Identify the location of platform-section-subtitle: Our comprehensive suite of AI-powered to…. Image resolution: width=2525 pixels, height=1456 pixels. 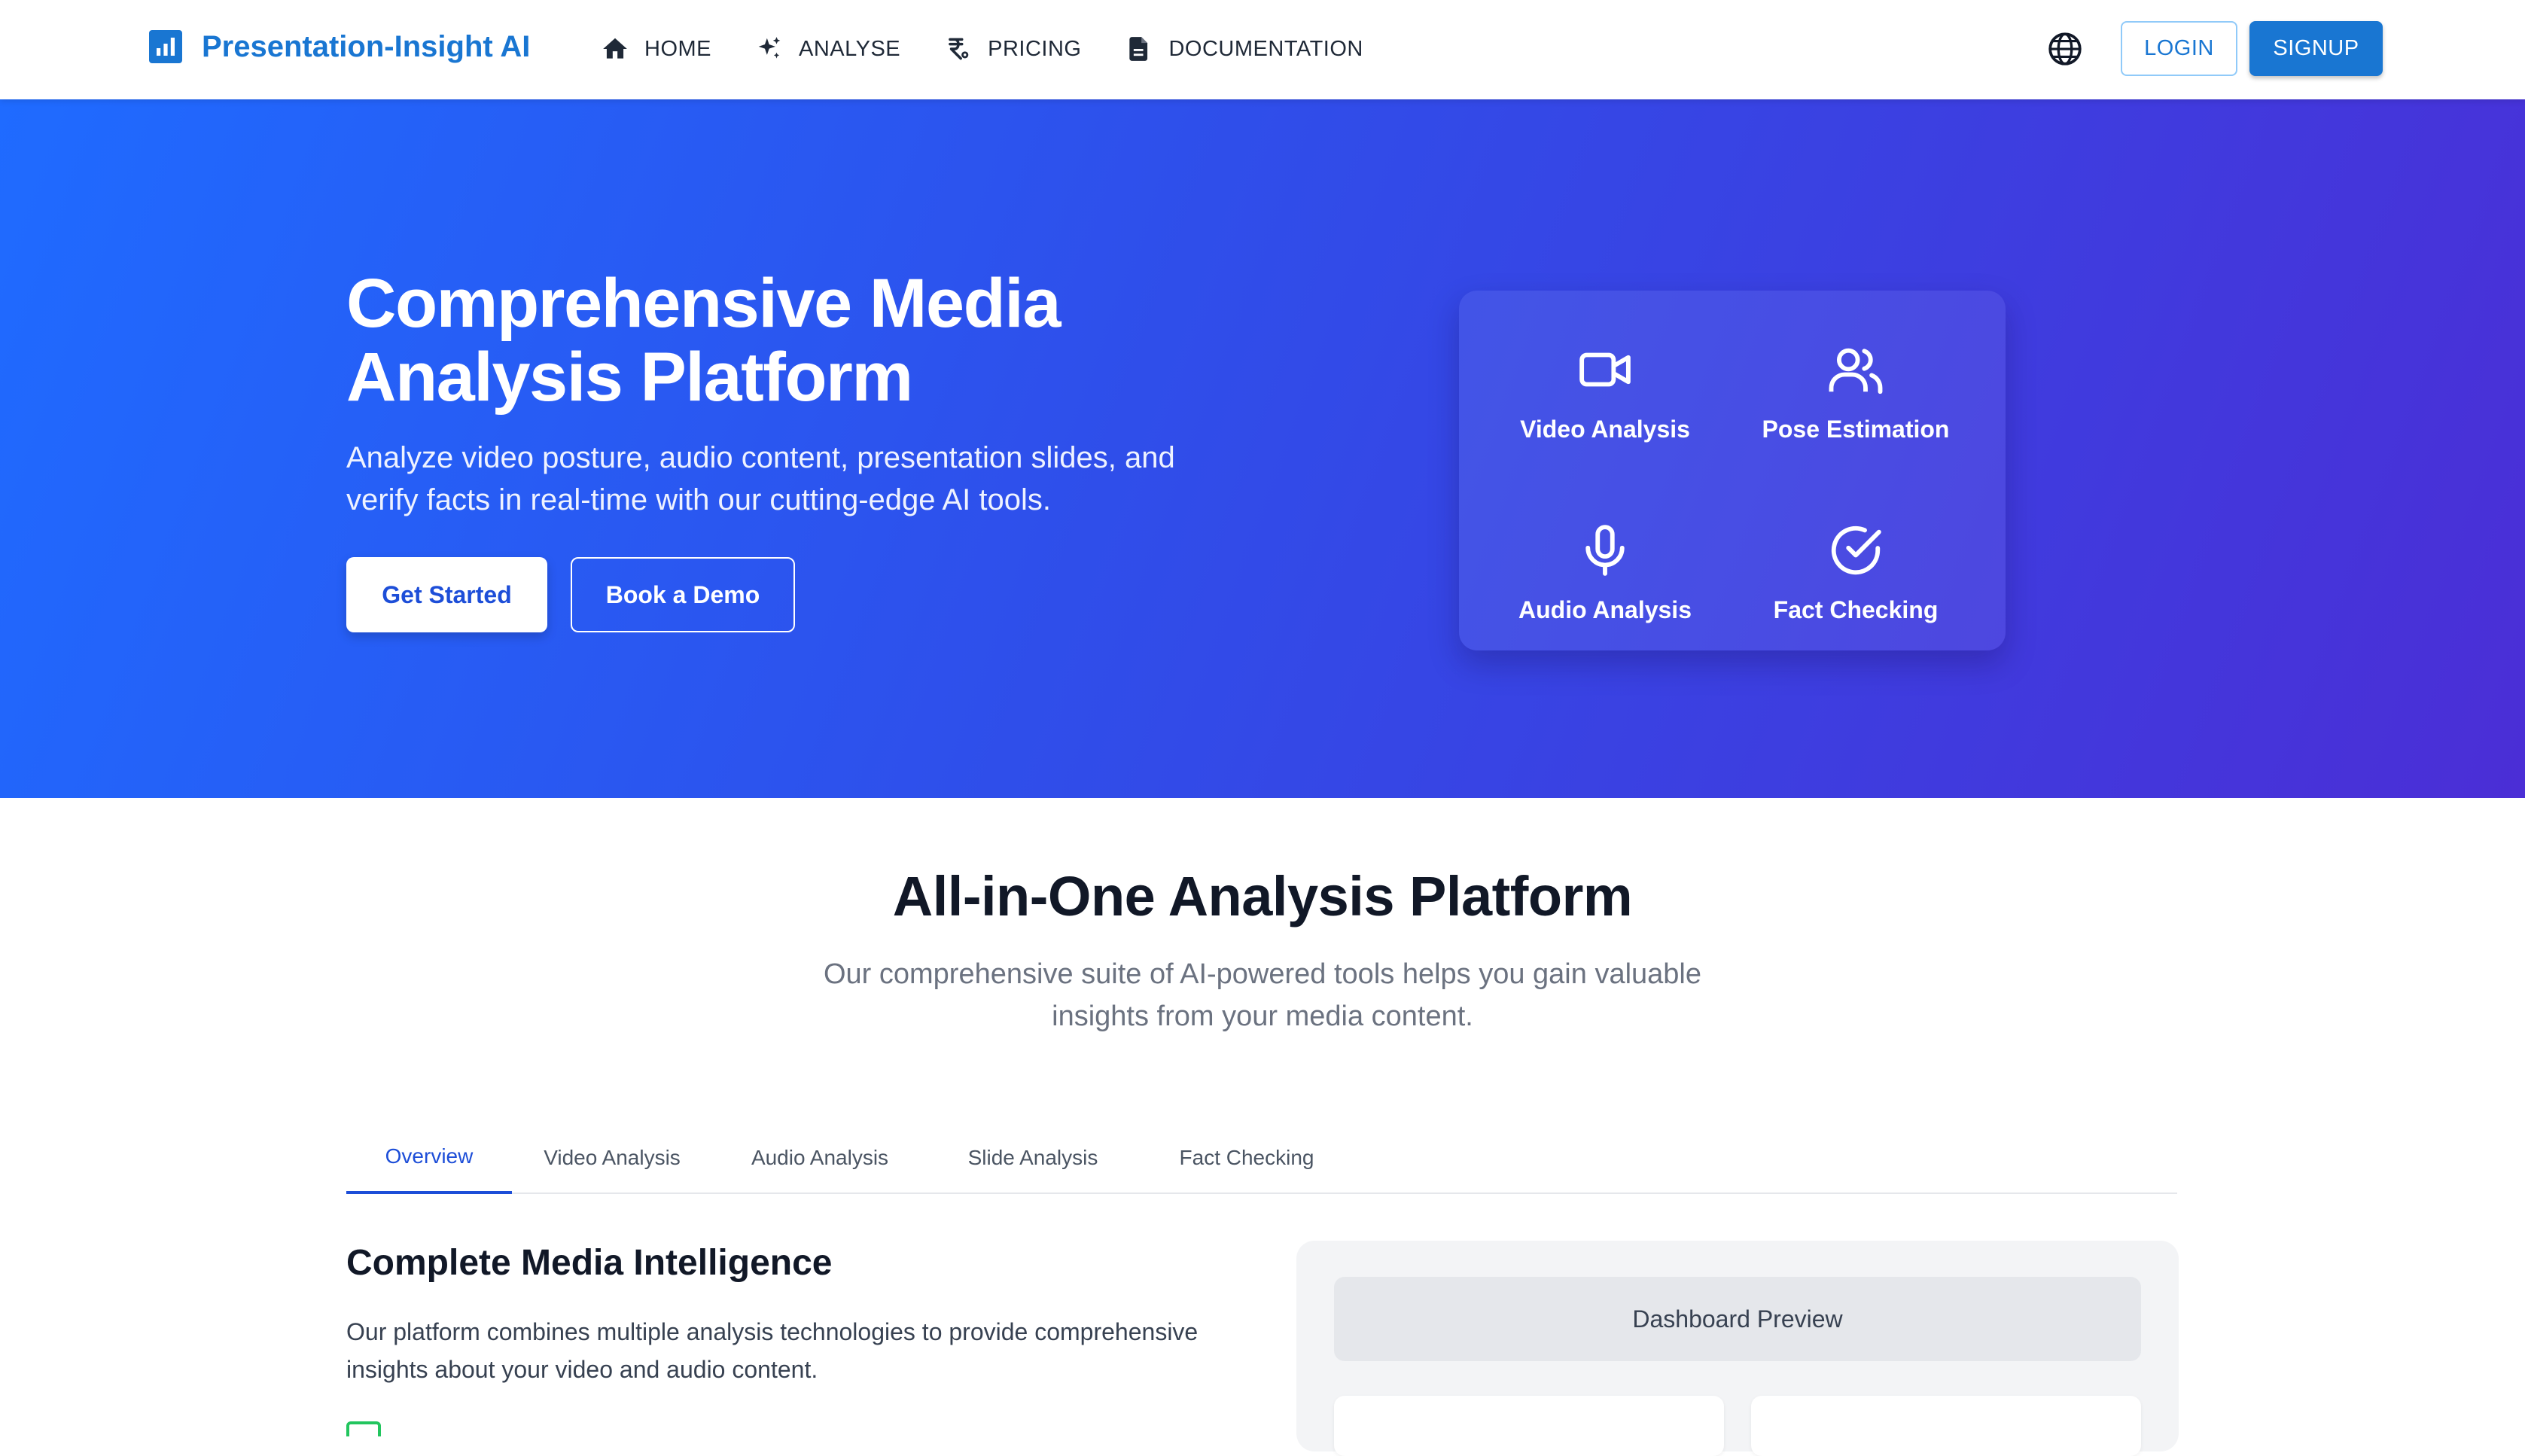
(1262, 995).